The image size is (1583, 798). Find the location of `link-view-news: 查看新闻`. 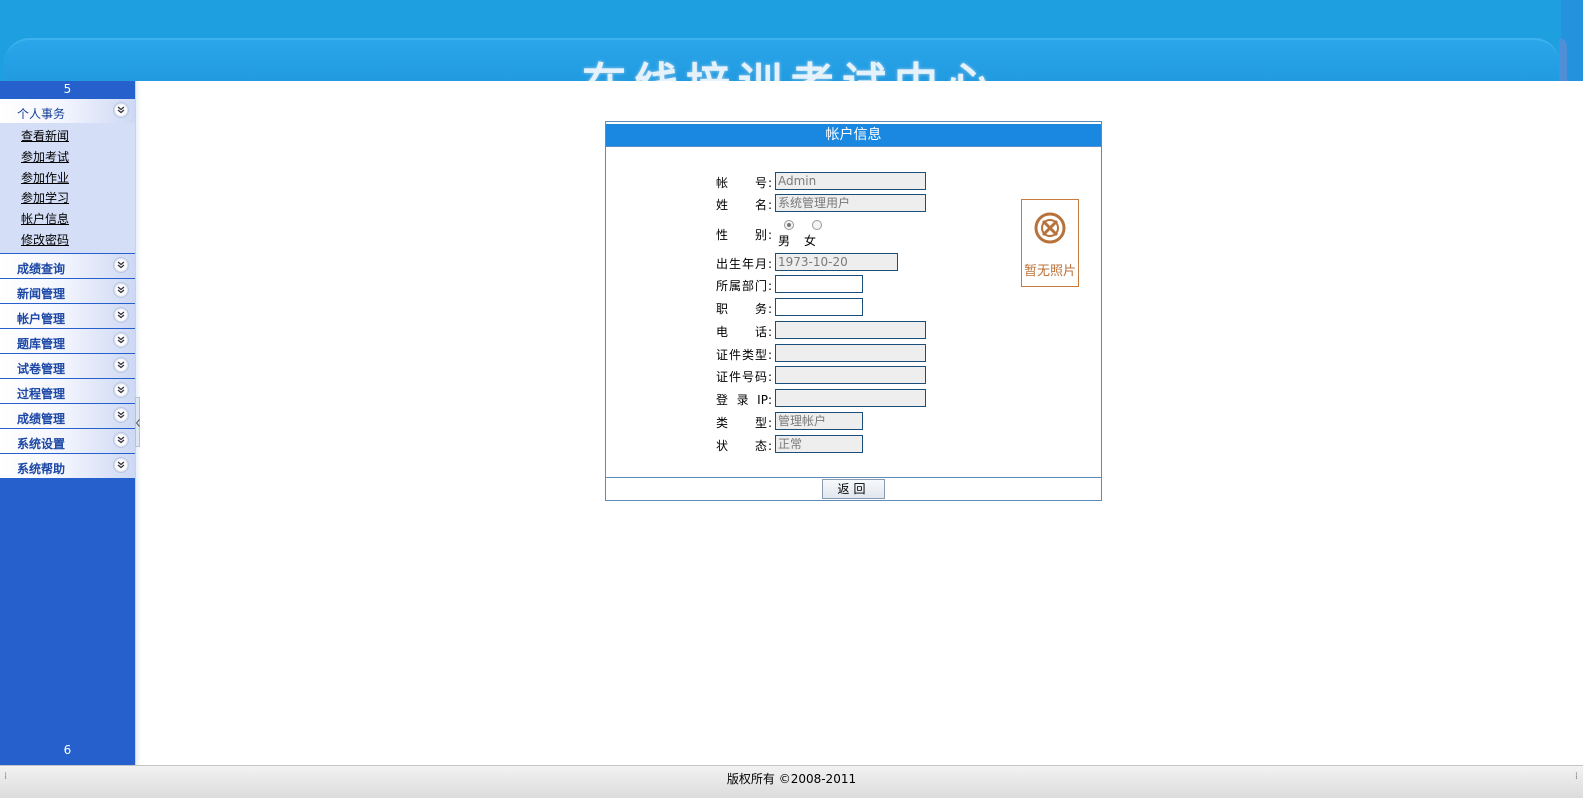

link-view-news: 查看新闻 is located at coordinates (67, 136).